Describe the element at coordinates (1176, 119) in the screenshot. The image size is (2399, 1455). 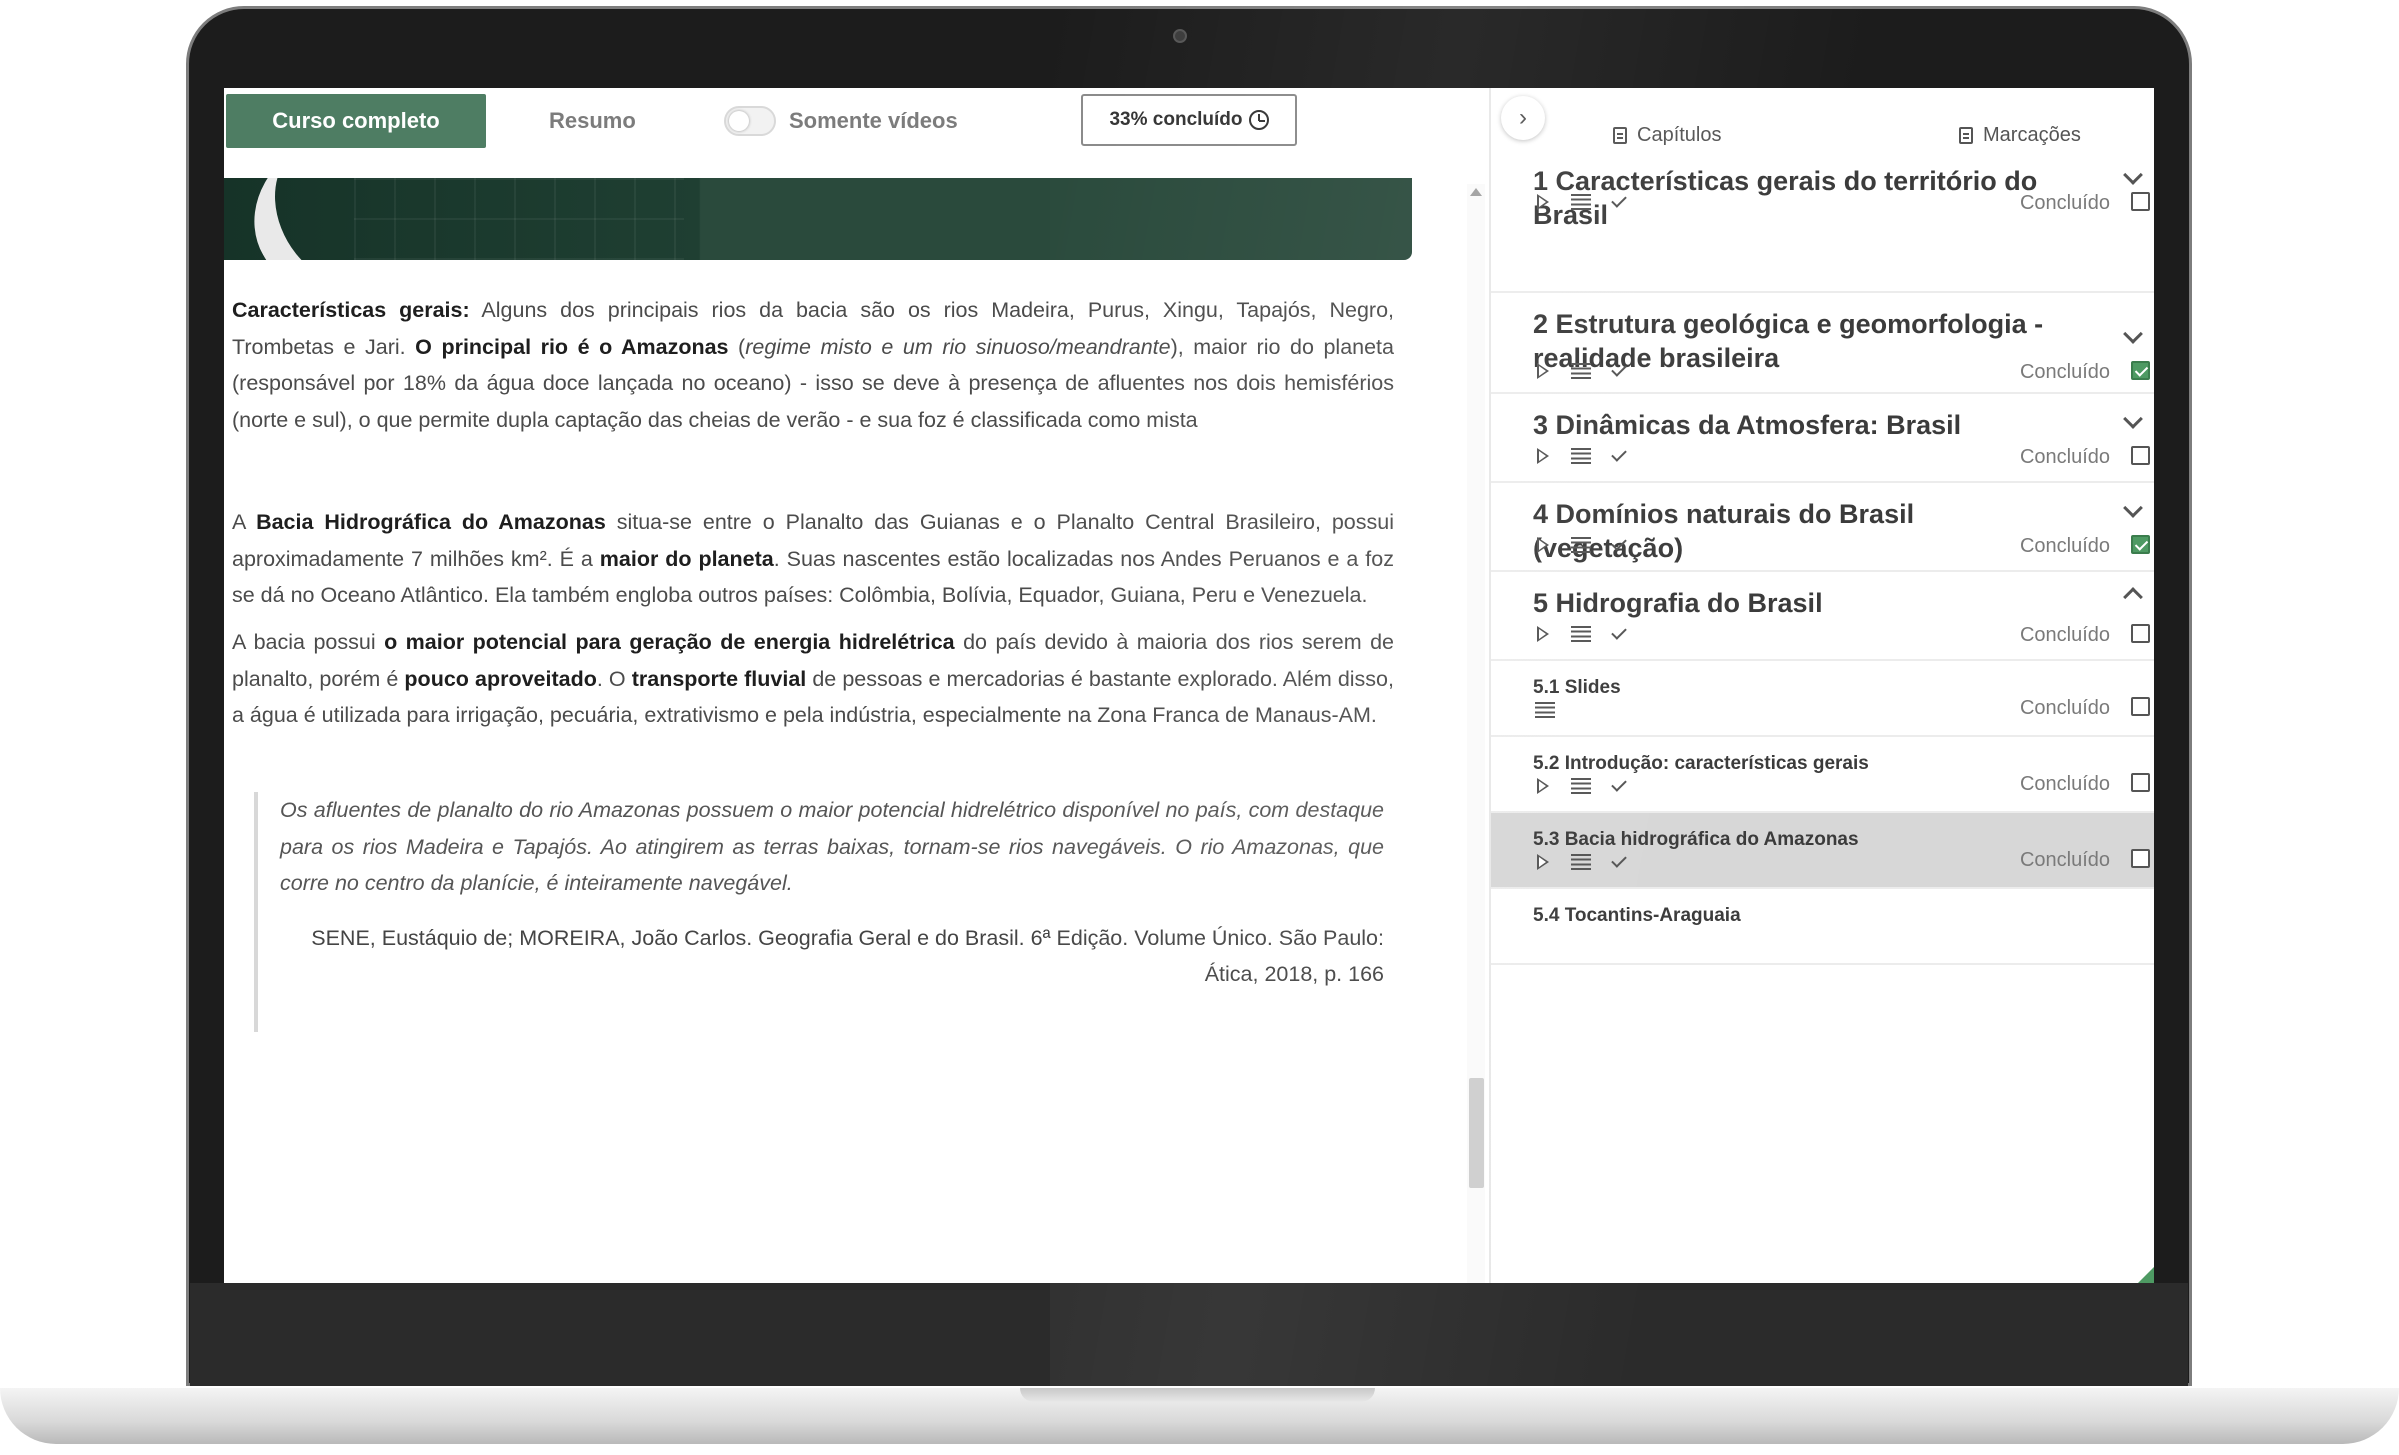
I see `progress-label: 33% concluído` at that location.